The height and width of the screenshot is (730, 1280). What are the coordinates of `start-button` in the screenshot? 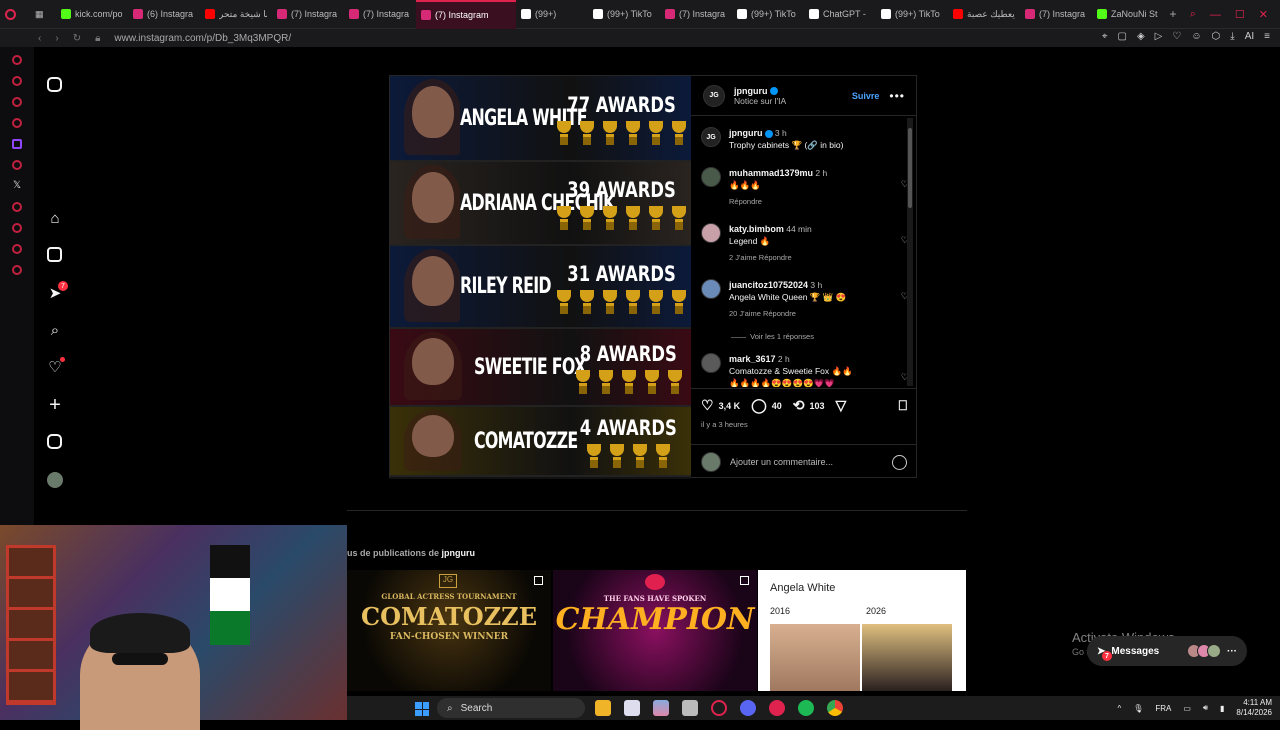 It's located at (422, 709).